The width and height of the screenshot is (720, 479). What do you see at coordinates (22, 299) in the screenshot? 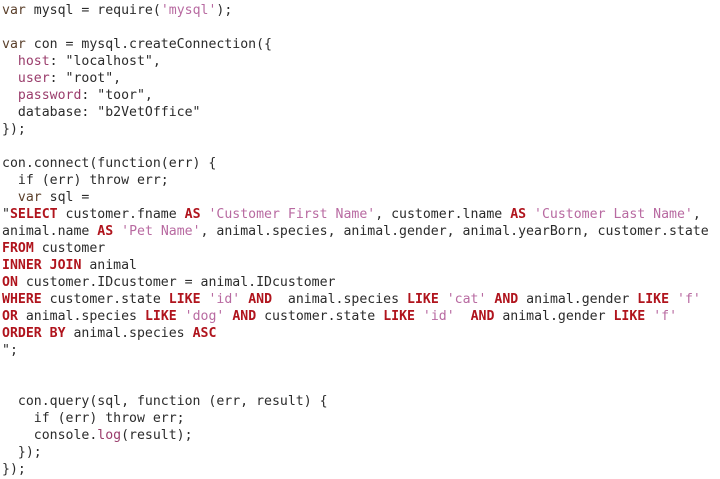
I see `code-token: WHERE` at bounding box center [22, 299].